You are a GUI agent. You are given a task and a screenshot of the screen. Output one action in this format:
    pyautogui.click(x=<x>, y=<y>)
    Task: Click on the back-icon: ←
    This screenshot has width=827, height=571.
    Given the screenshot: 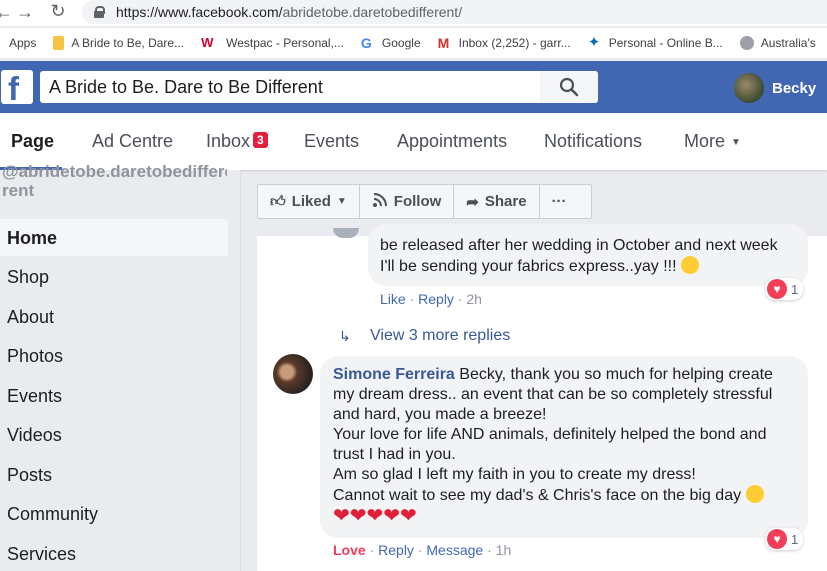 What is the action you would take?
    pyautogui.click(x=7, y=12)
    